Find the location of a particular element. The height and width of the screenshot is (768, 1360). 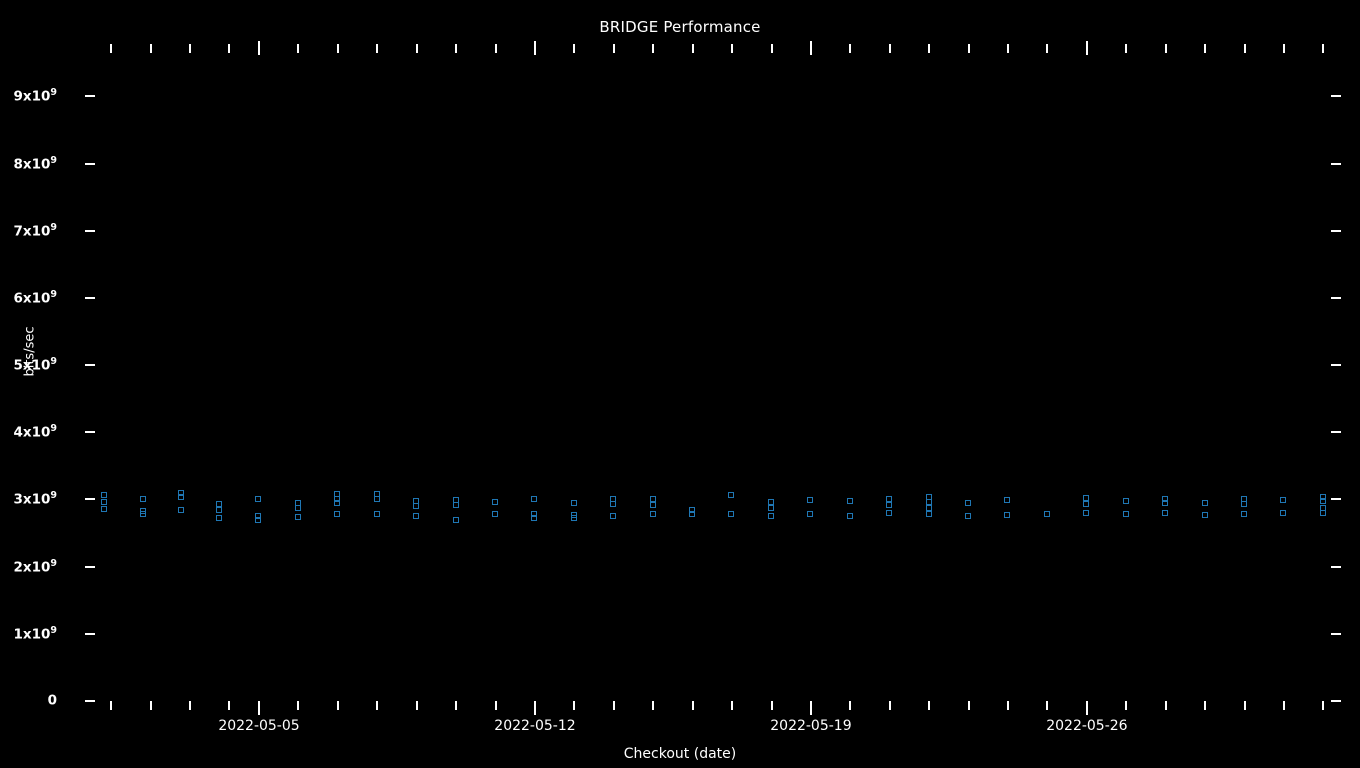

x-axis-tick-label: 2022-05-05 is located at coordinates (259, 726).